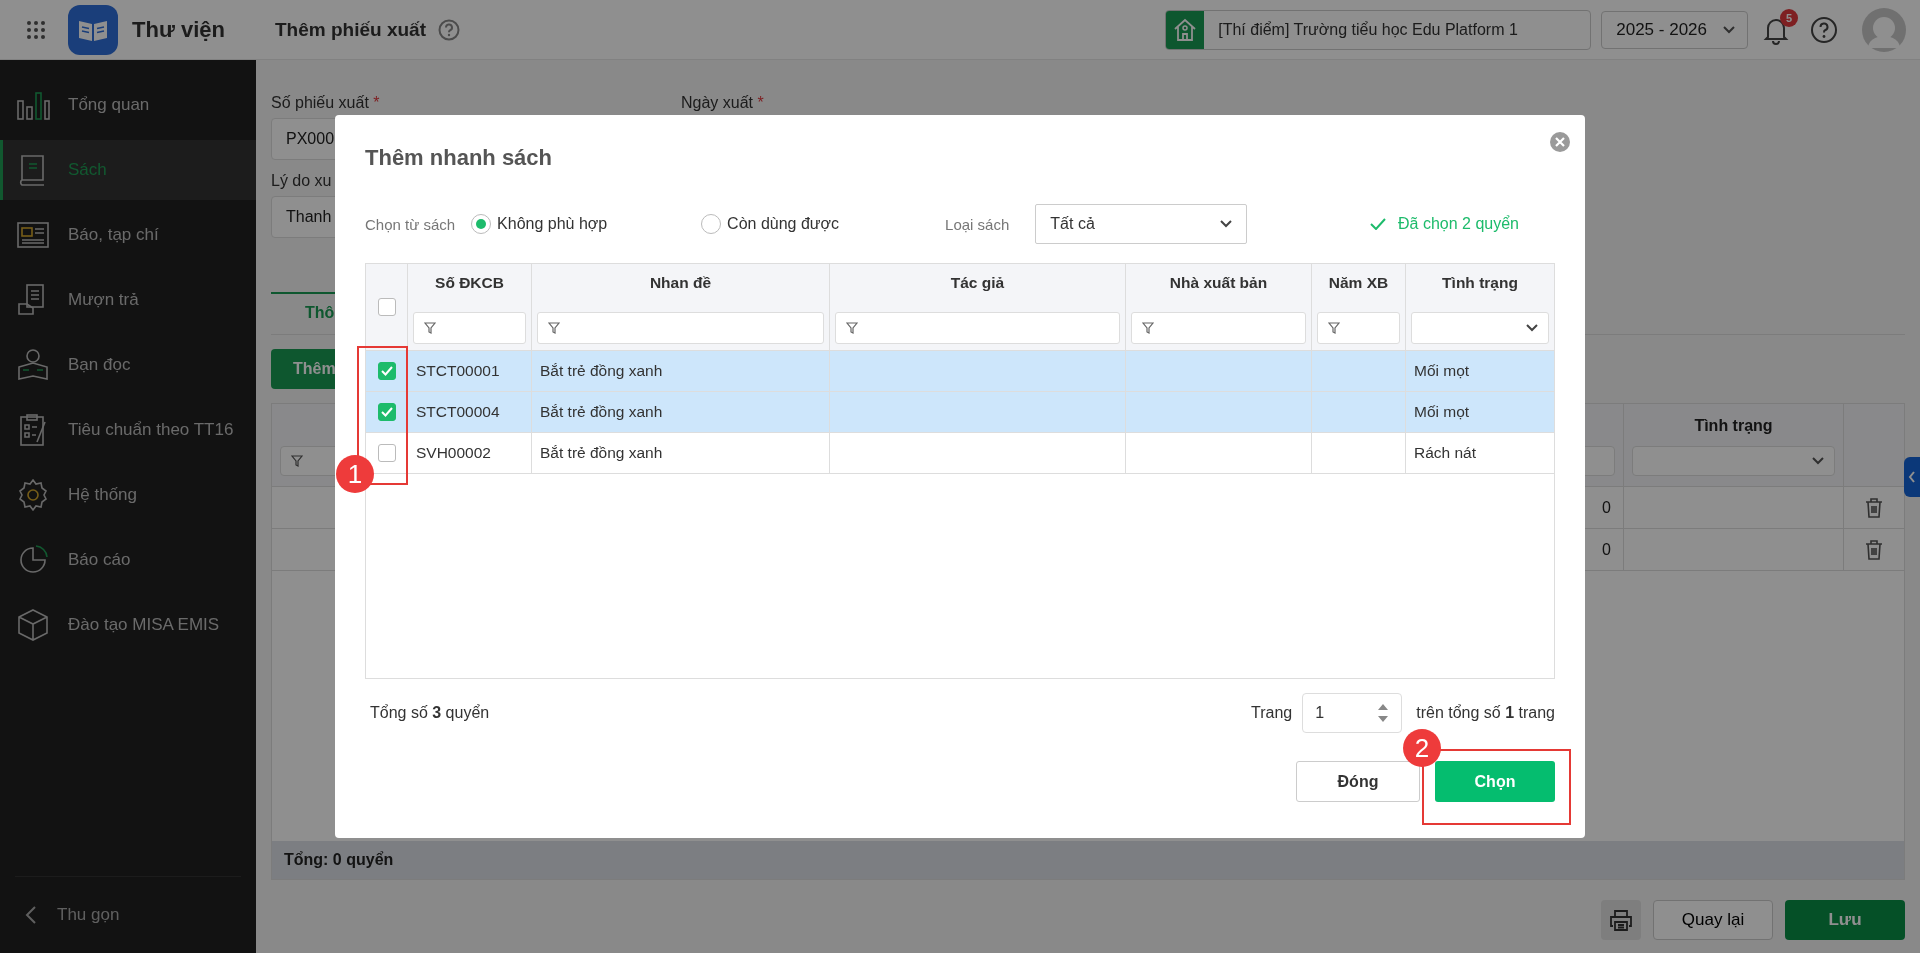 The image size is (1920, 953). I want to click on book-type-select: Tất cả, so click(1141, 224).